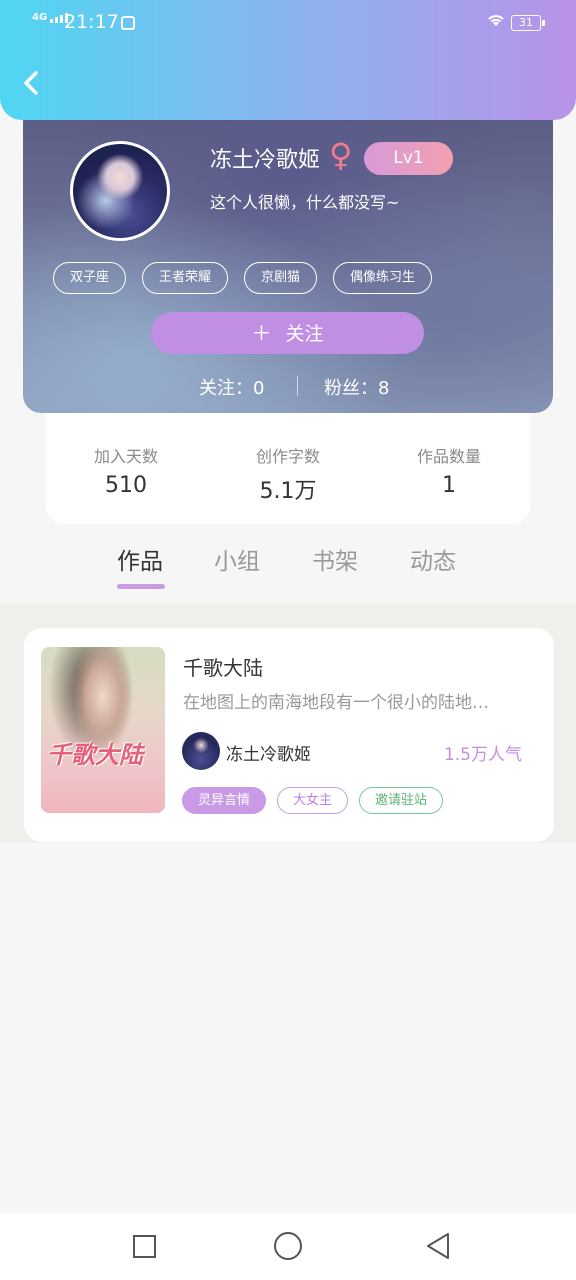  I want to click on stat-label: 创作字数, so click(287, 456).